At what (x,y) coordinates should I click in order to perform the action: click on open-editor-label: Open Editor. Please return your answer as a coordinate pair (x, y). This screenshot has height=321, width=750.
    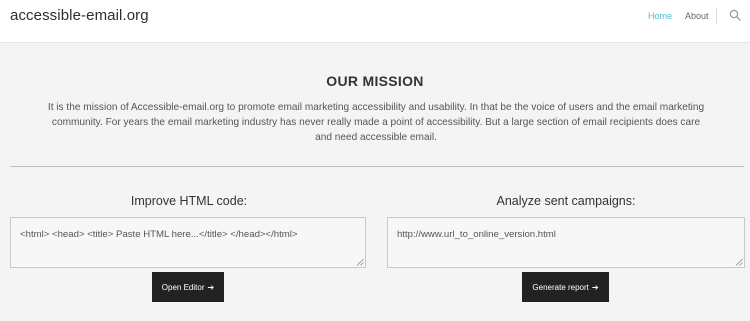
    Looking at the image, I should click on (183, 287).